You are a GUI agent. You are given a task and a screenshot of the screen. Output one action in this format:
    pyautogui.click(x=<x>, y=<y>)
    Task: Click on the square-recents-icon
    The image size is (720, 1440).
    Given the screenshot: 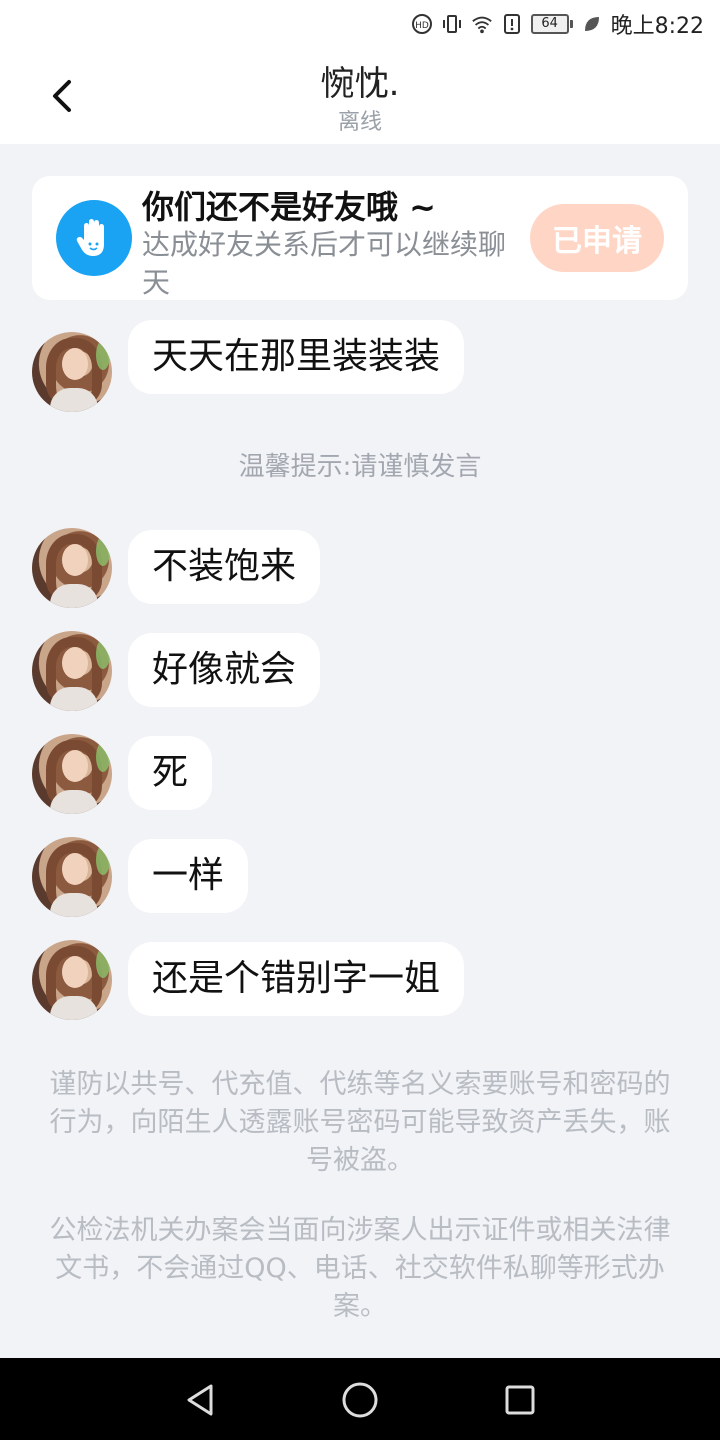 What is the action you would take?
    pyautogui.click(x=520, y=1400)
    